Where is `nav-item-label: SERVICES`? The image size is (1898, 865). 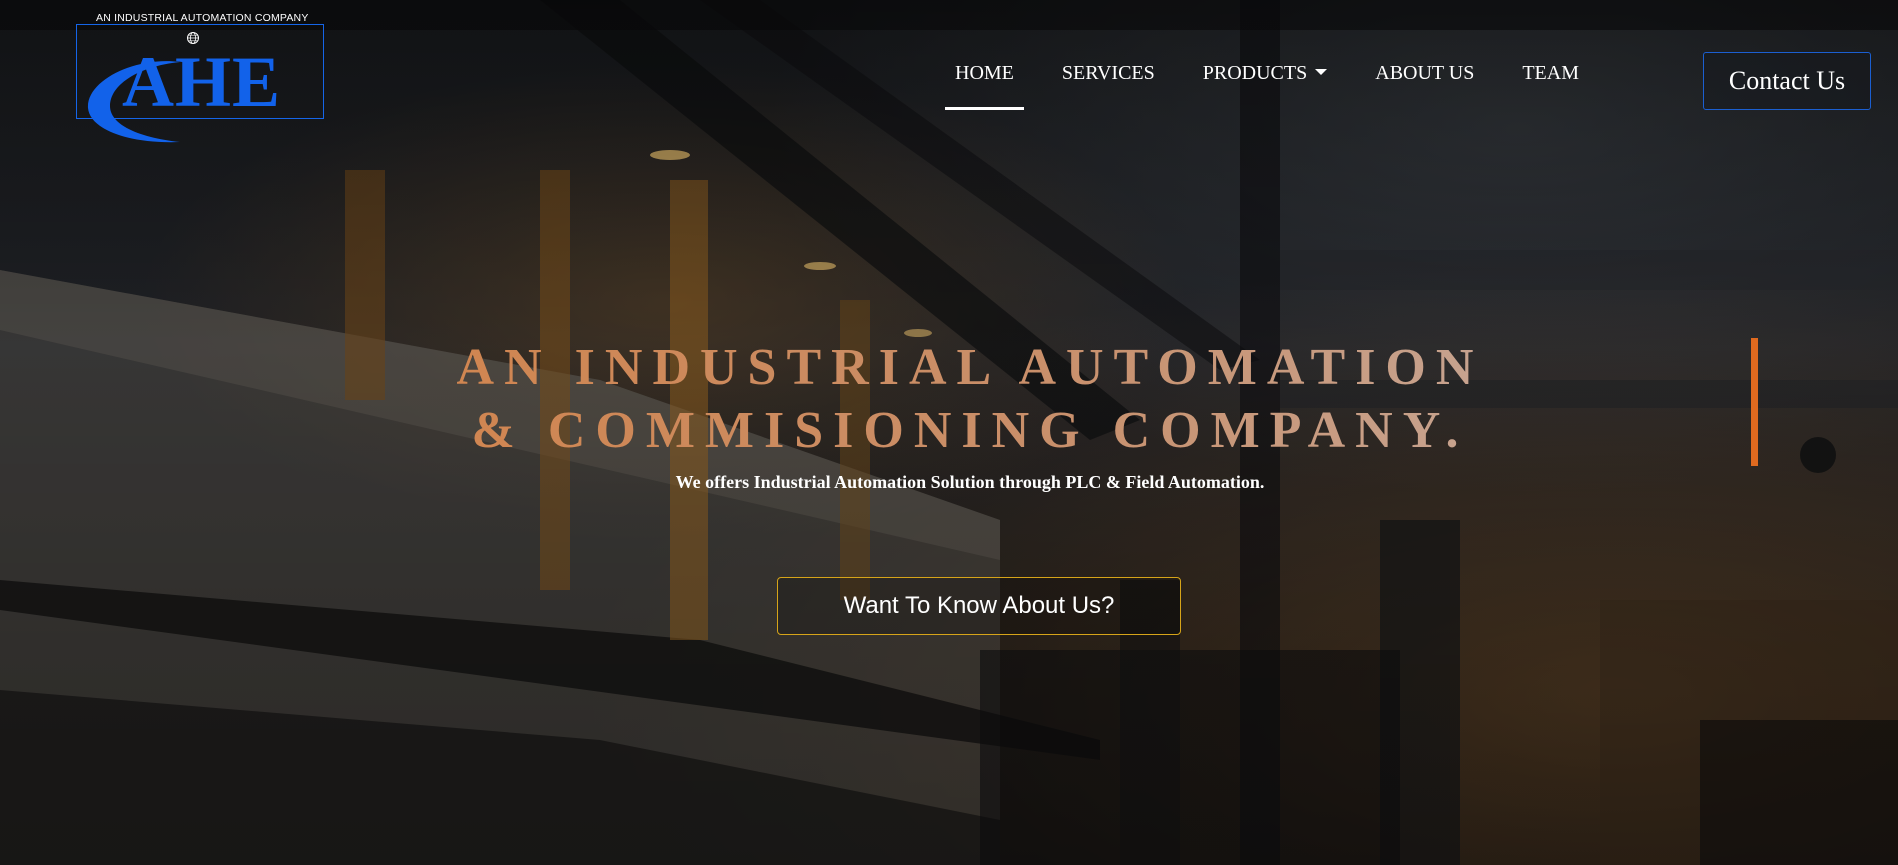 nav-item-label: SERVICES is located at coordinates (1108, 73).